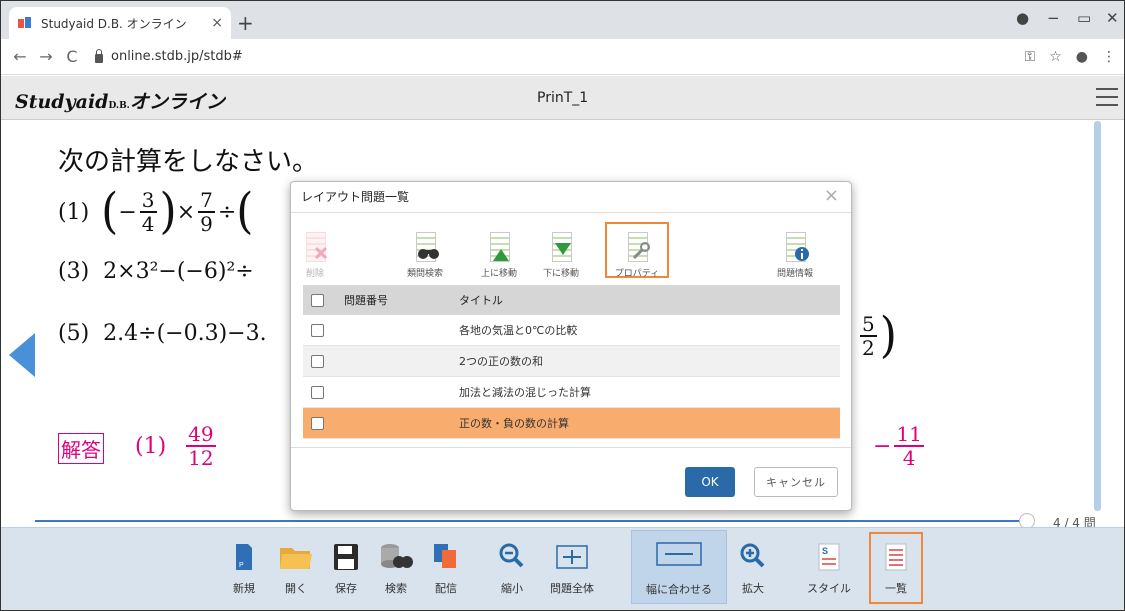 This screenshot has width=1125, height=611. What do you see at coordinates (825, 551) in the screenshot?
I see `svg-text: S` at bounding box center [825, 551].